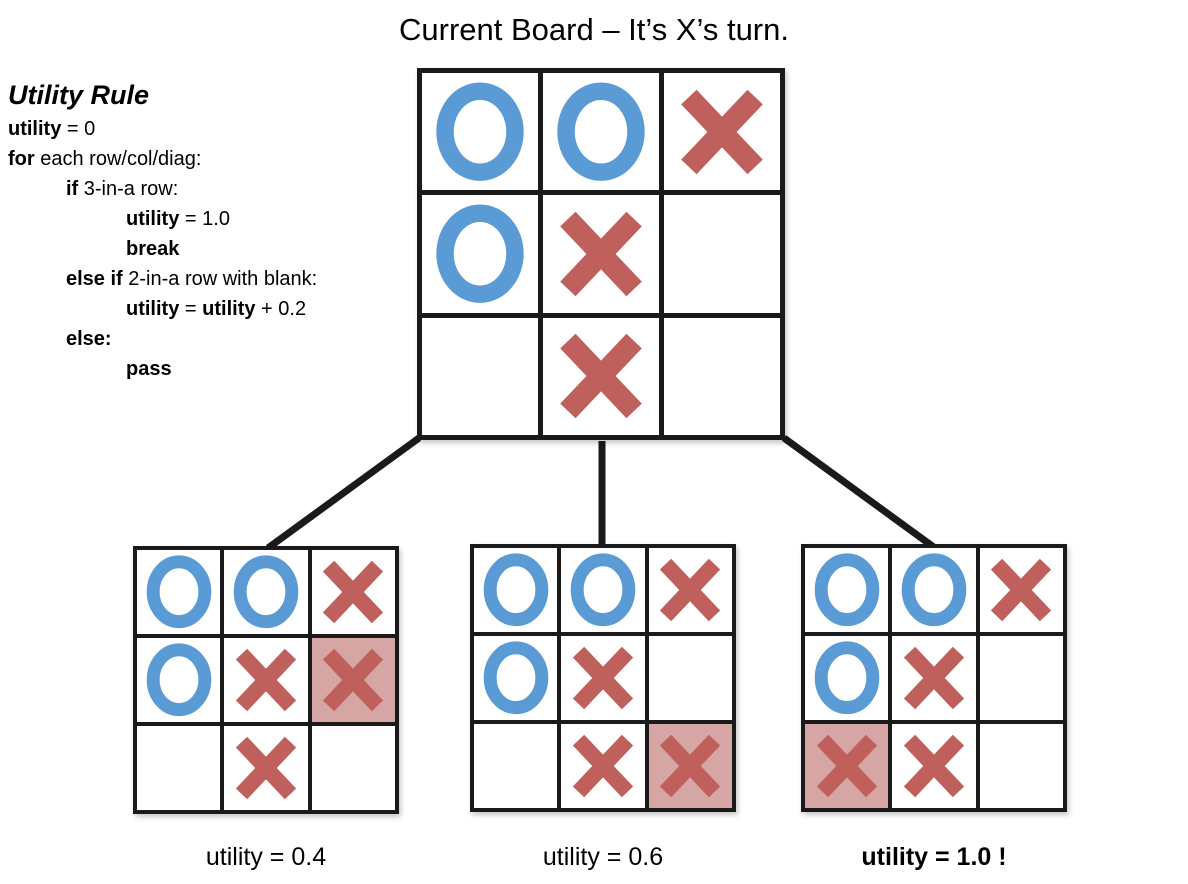  Describe the element at coordinates (208, 129) in the screenshot. I see `utility-rule-line: utility = 0` at that location.